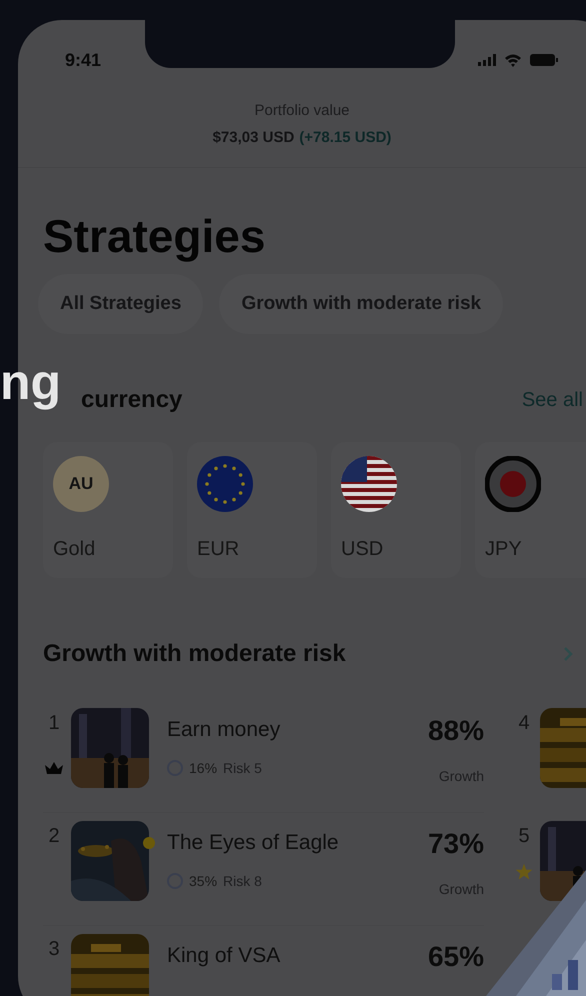 The width and height of the screenshot is (586, 996). Describe the element at coordinates (31, 382) in the screenshot. I see `overlay-text: ng` at that location.